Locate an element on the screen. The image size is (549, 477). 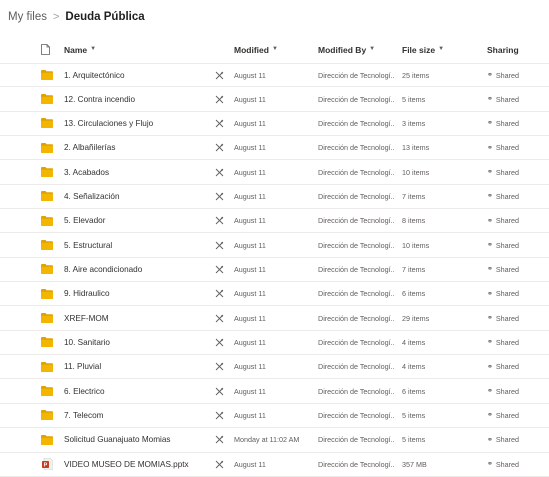
breadcrumb-my-files: My files is located at coordinates (27, 17).